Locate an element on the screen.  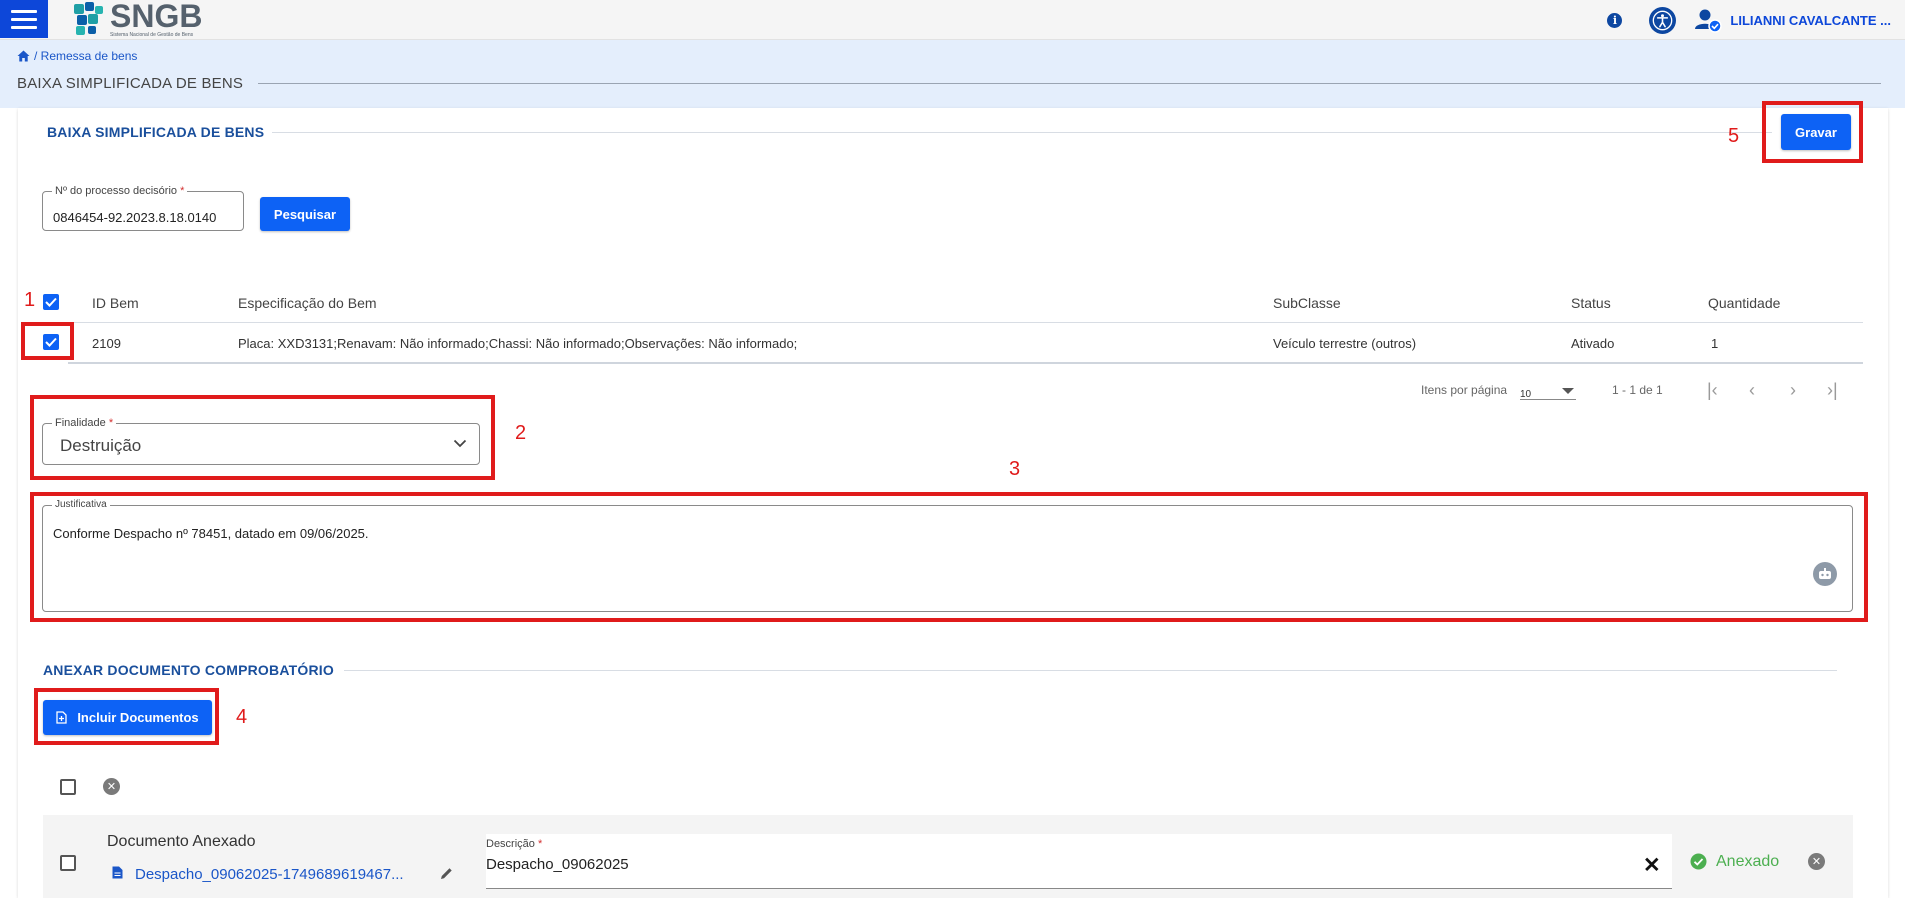
breadcrumb-band is located at coordinates (952, 74).